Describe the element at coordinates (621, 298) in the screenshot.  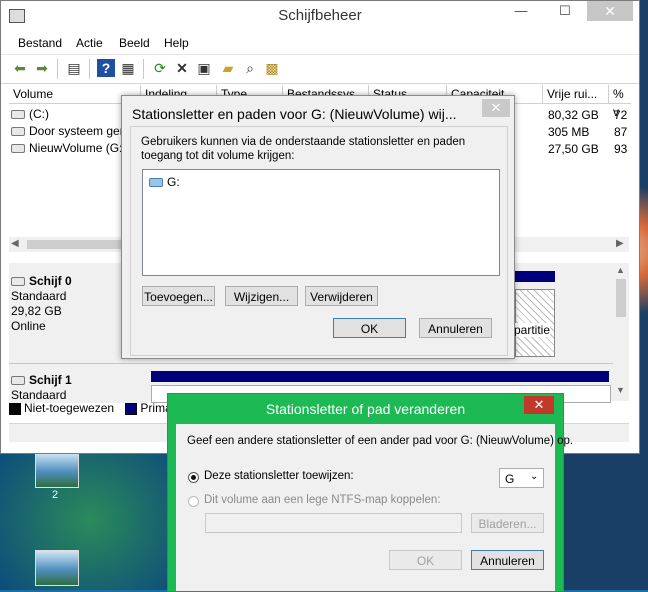
I see `scrollbar-thumb` at that location.